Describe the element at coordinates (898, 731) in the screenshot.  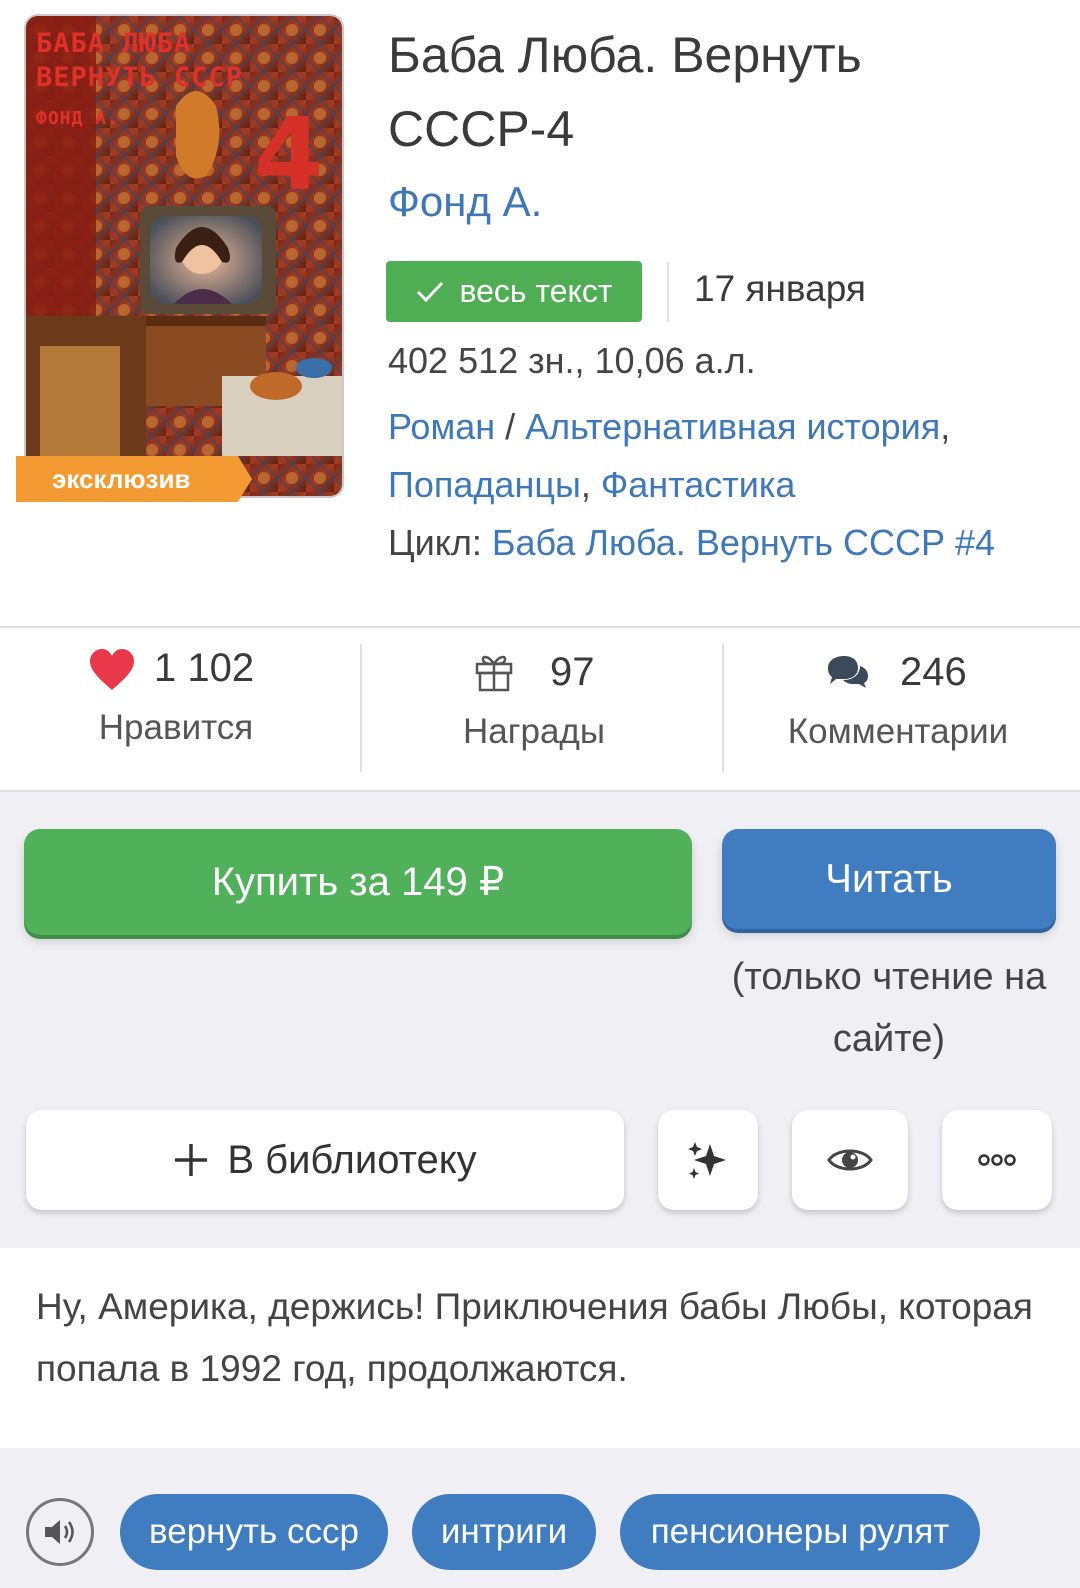
I see `comments-label: Комментарии` at that location.